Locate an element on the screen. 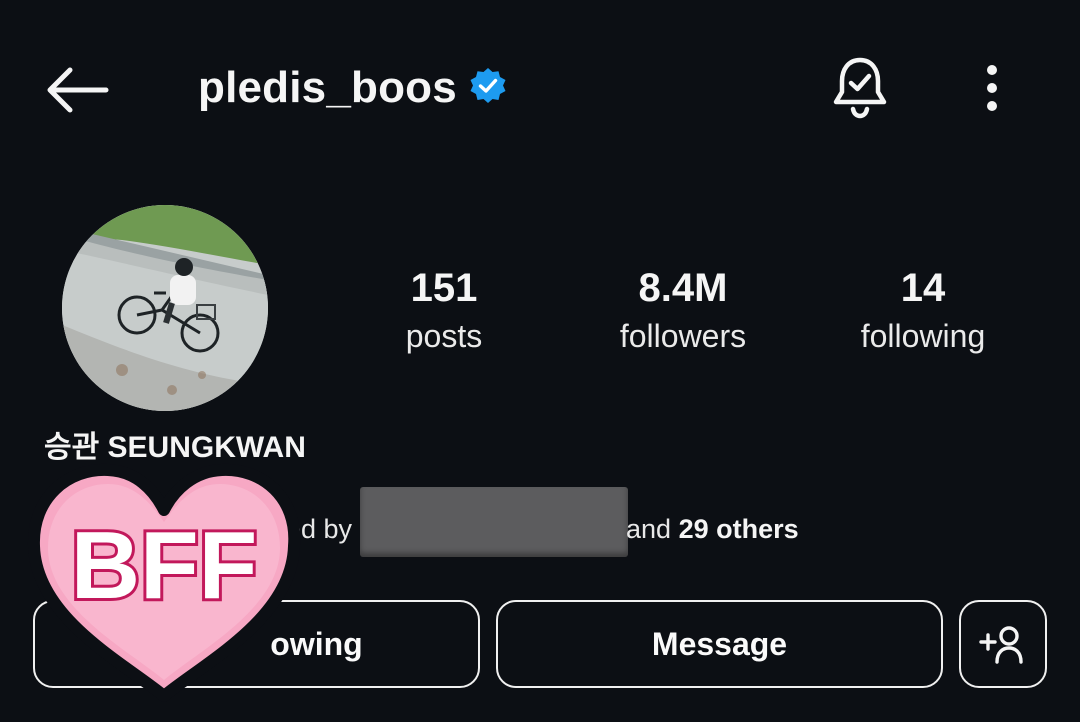 The height and width of the screenshot is (722, 1080). profile-avatar is located at coordinates (165, 308).